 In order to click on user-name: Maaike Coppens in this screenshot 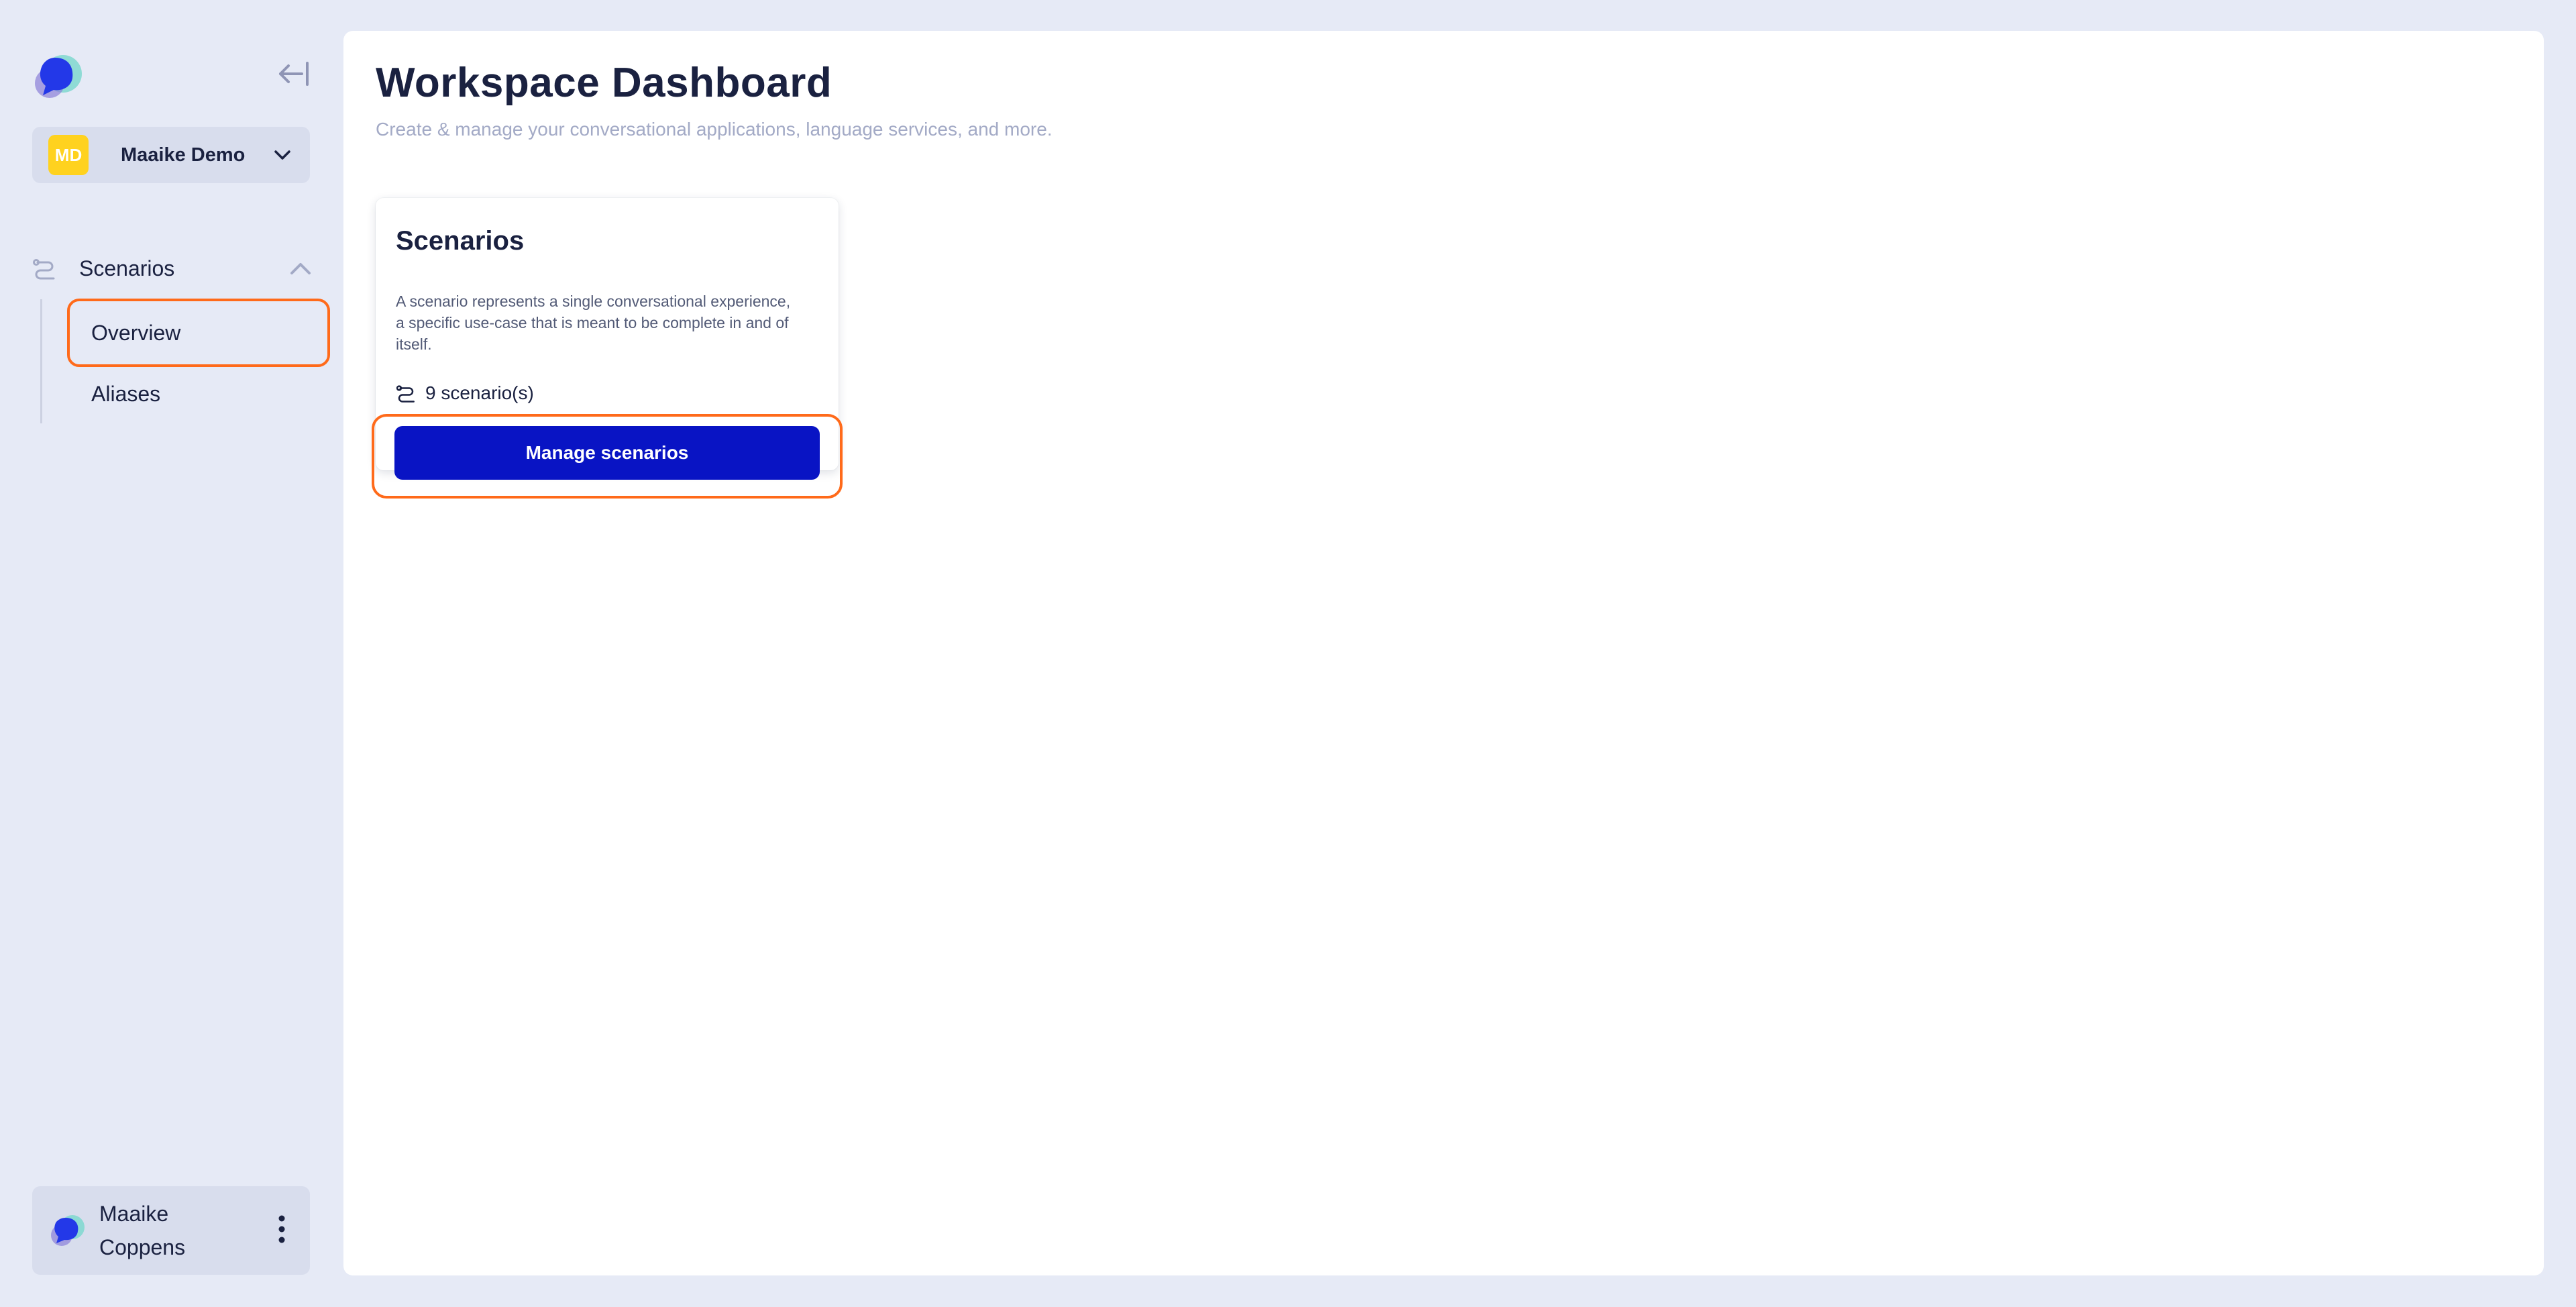, I will do `click(183, 1230)`.